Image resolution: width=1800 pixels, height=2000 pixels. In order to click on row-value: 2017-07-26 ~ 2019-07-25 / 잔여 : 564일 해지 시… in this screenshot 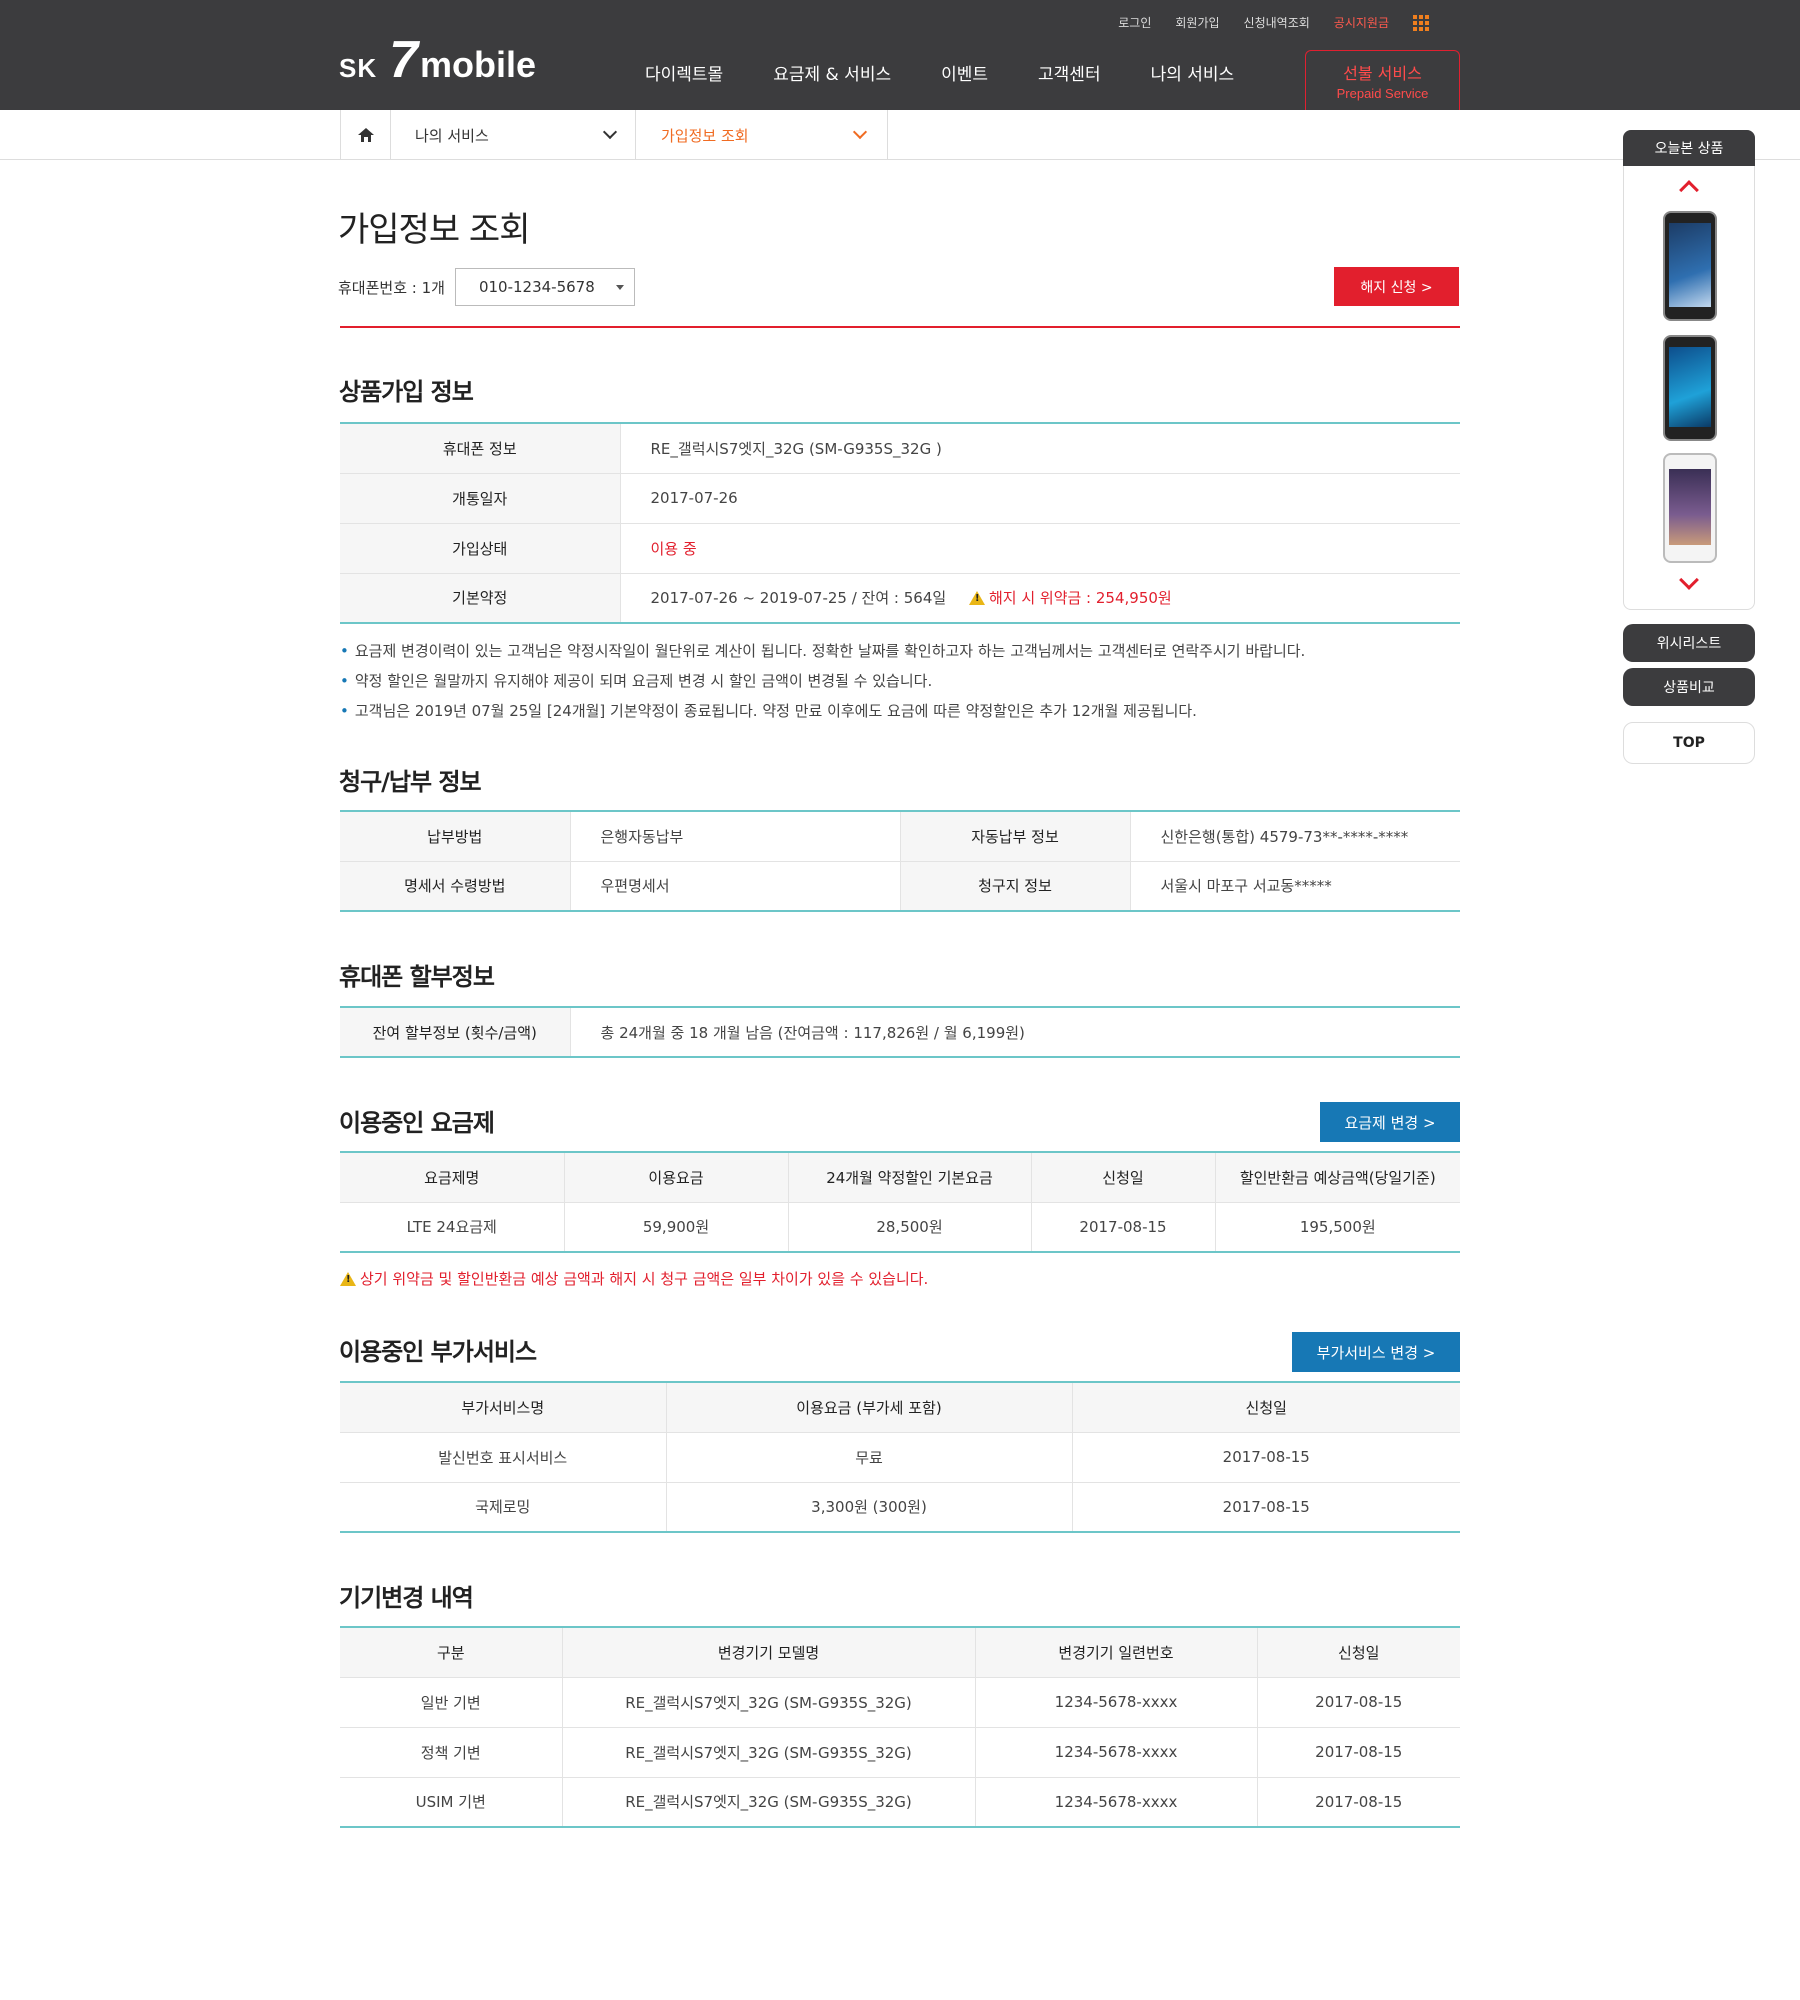, I will do `click(1040, 598)`.